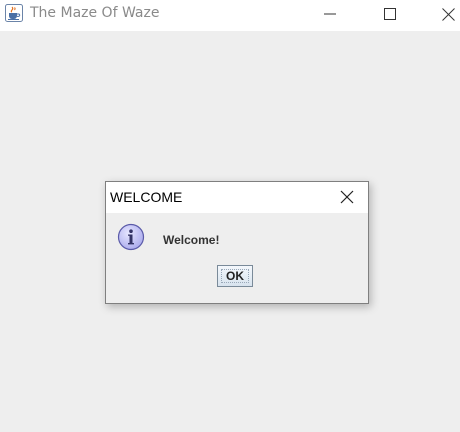 Image resolution: width=460 pixels, height=432 pixels. What do you see at coordinates (230, 15) in the screenshot?
I see `window-titlebar: The Maze Of Waze` at bounding box center [230, 15].